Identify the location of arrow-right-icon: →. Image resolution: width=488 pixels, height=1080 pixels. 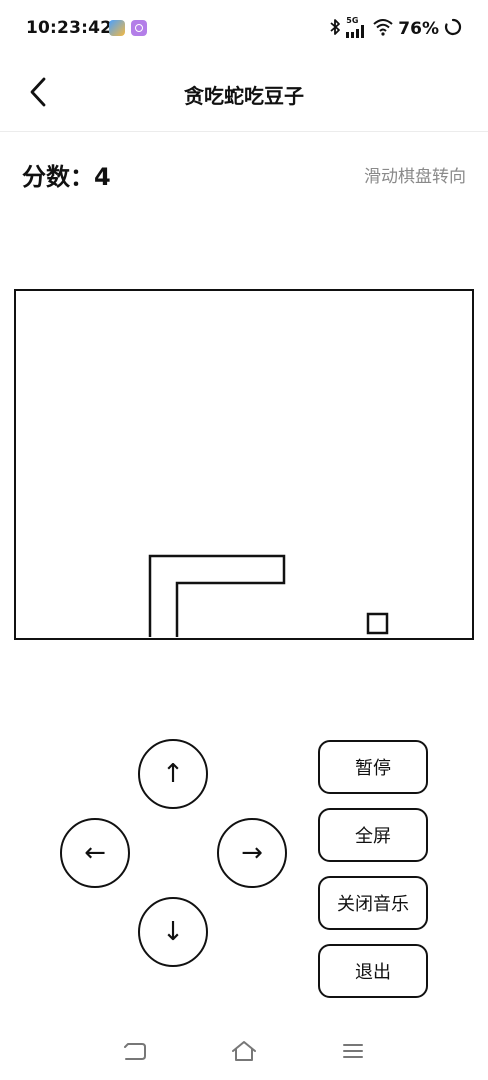
(252, 853).